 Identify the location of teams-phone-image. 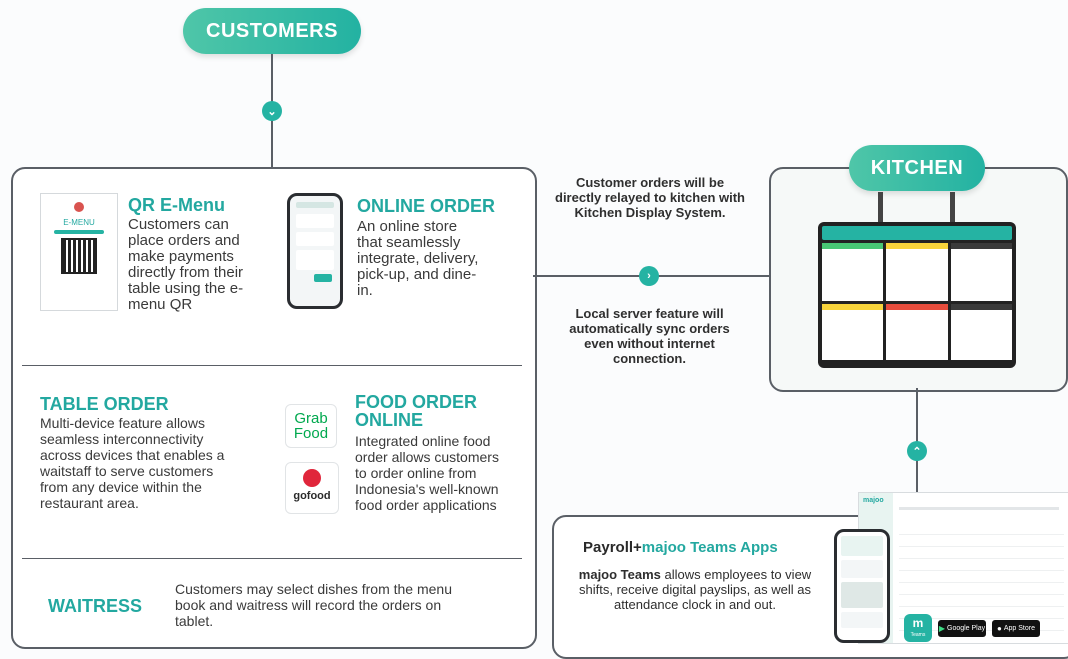
(862, 586).